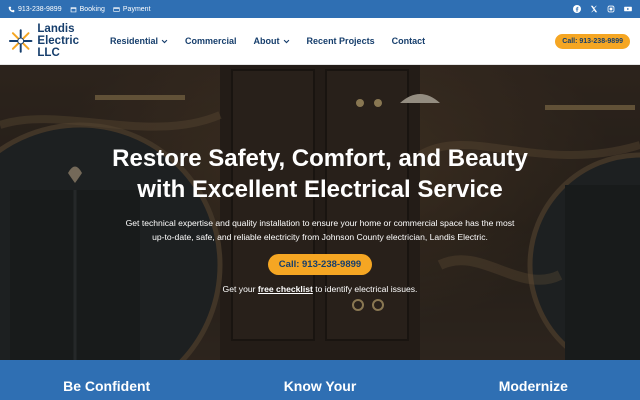 Image resolution: width=640 pixels, height=400 pixels. What do you see at coordinates (611, 9) in the screenshot?
I see `instagram-icon` at bounding box center [611, 9].